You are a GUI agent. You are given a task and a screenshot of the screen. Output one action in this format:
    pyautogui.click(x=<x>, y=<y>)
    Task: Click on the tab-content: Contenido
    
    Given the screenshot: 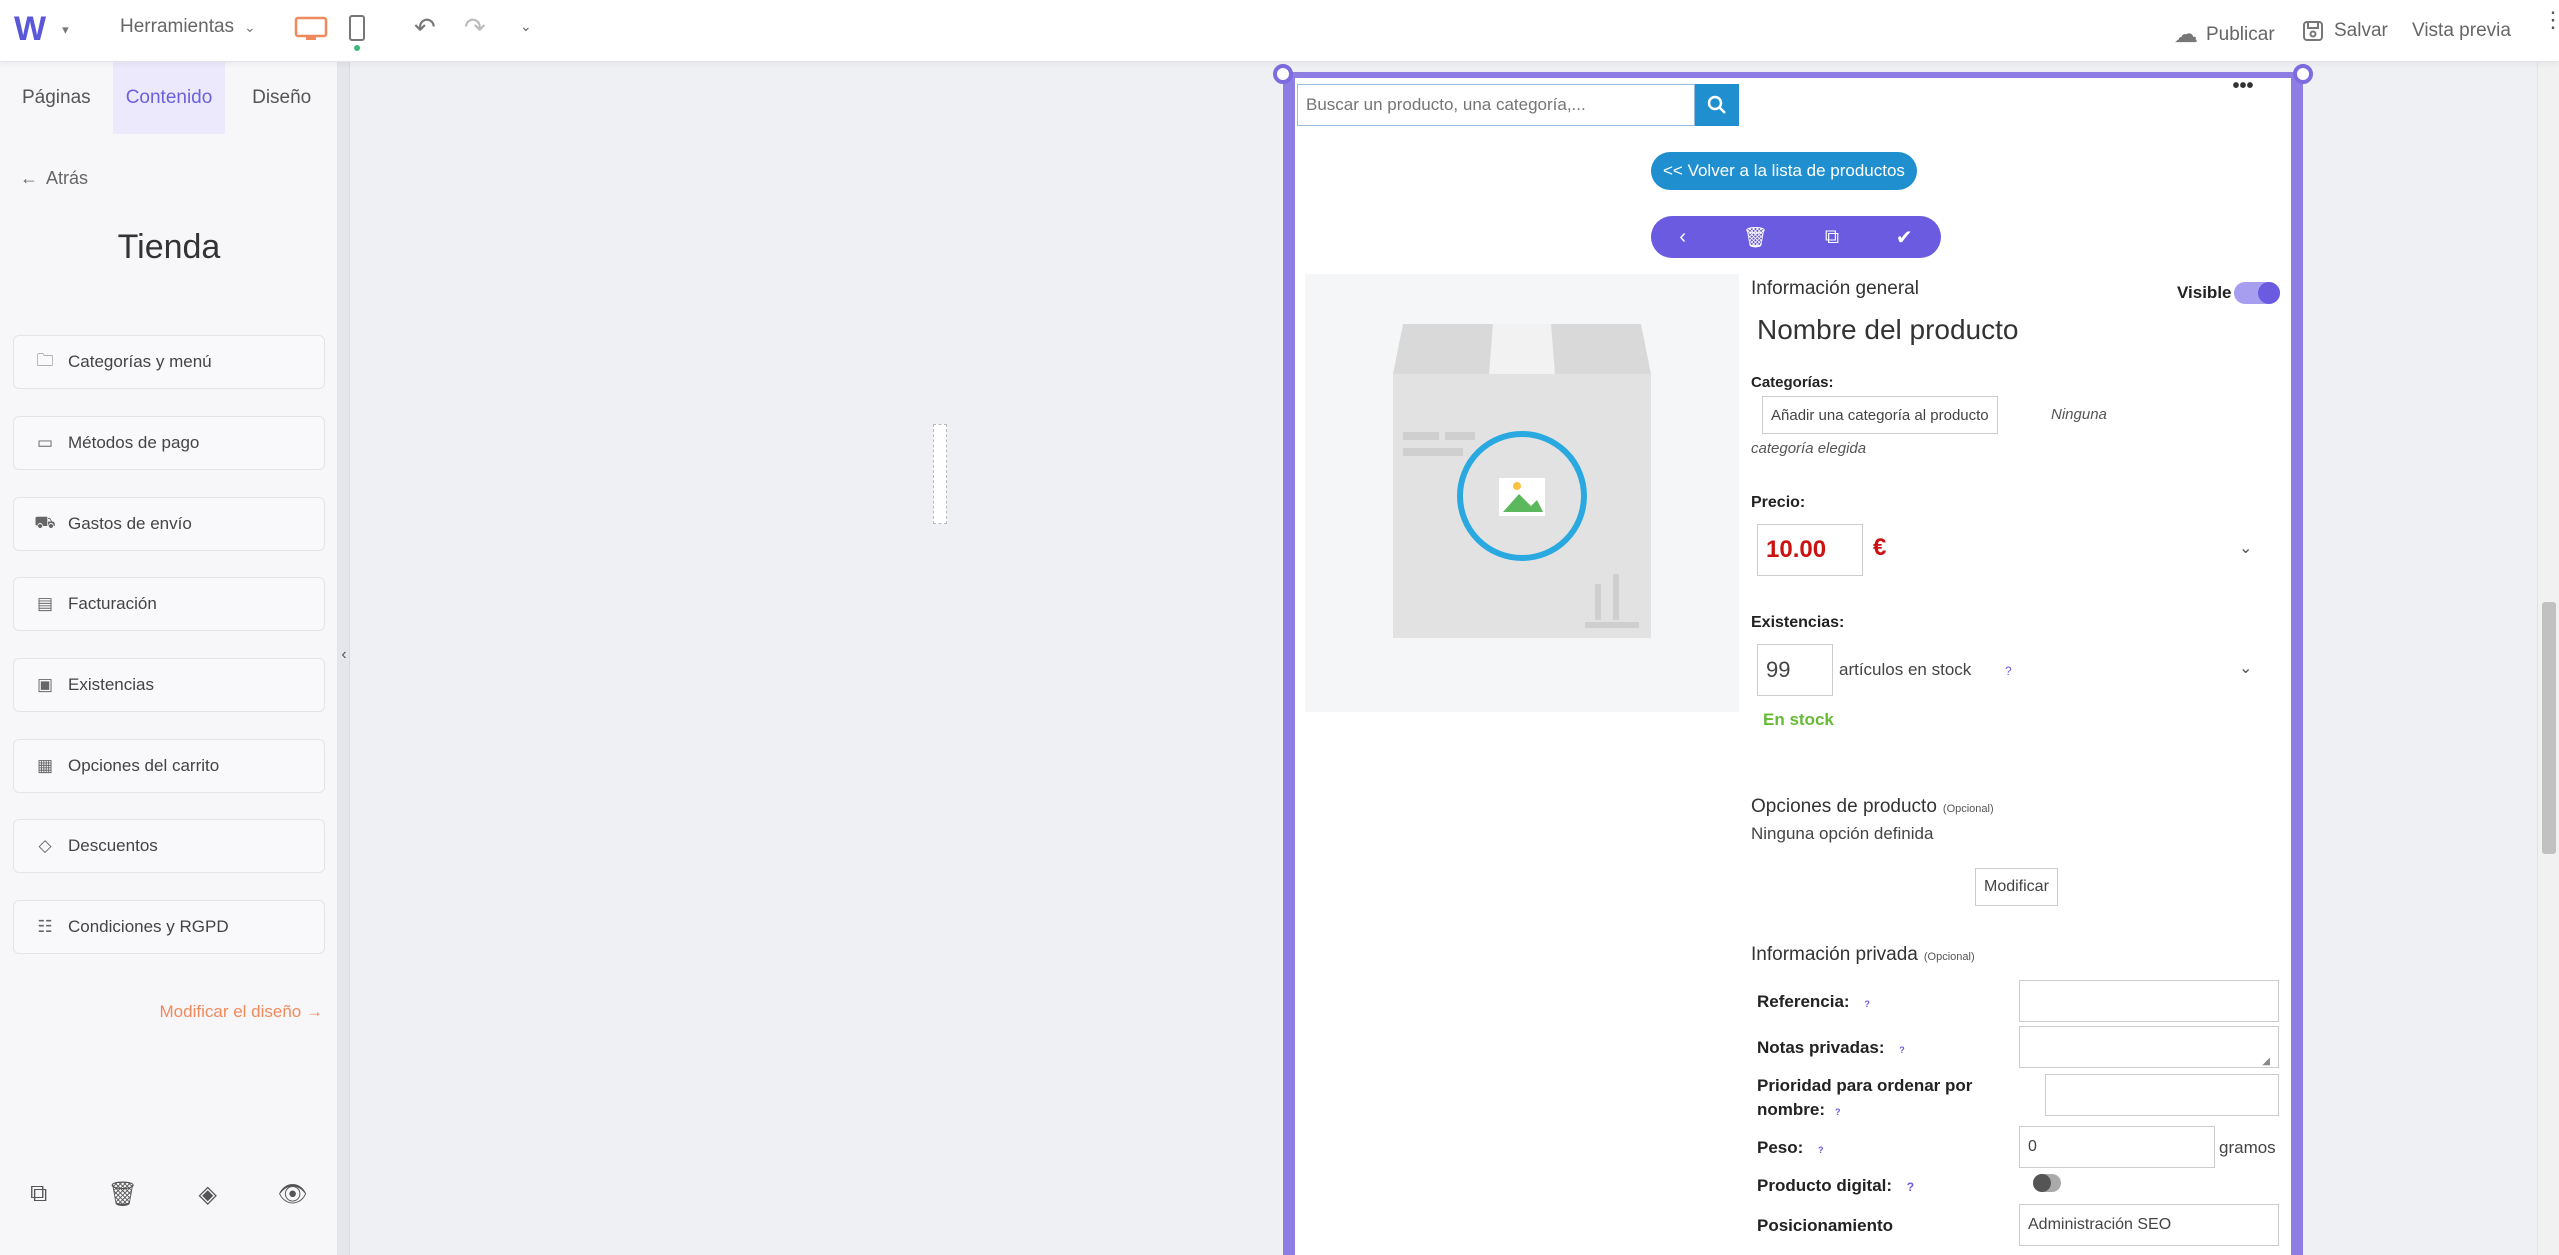 What is the action you would take?
    pyautogui.click(x=169, y=98)
    